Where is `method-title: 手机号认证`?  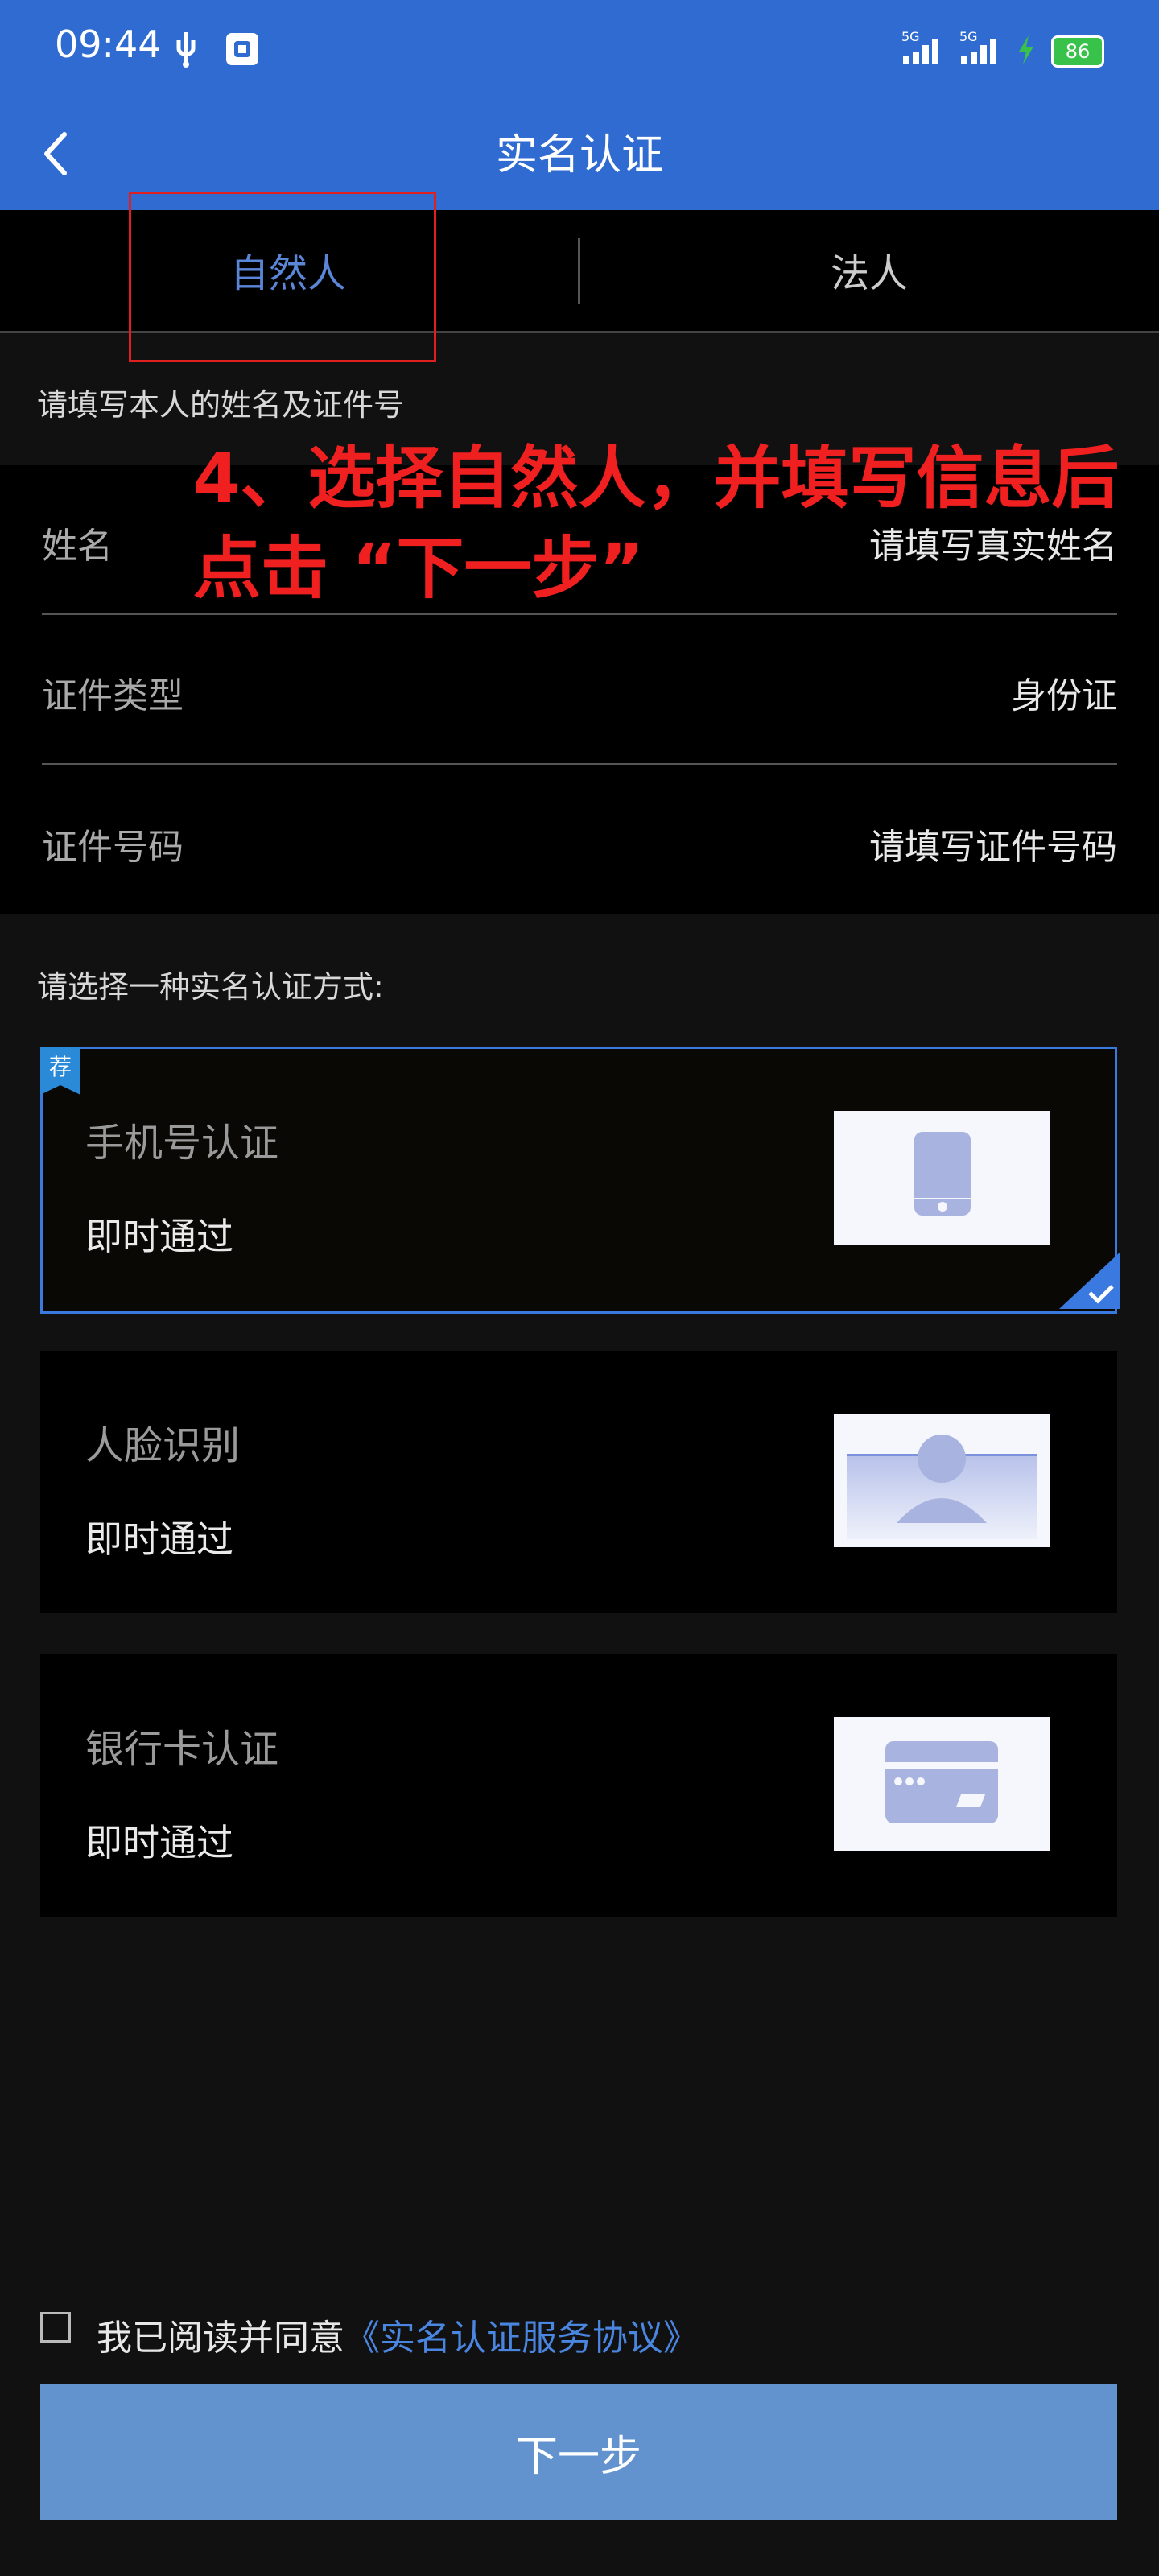 method-title: 手机号认证 is located at coordinates (182, 1143).